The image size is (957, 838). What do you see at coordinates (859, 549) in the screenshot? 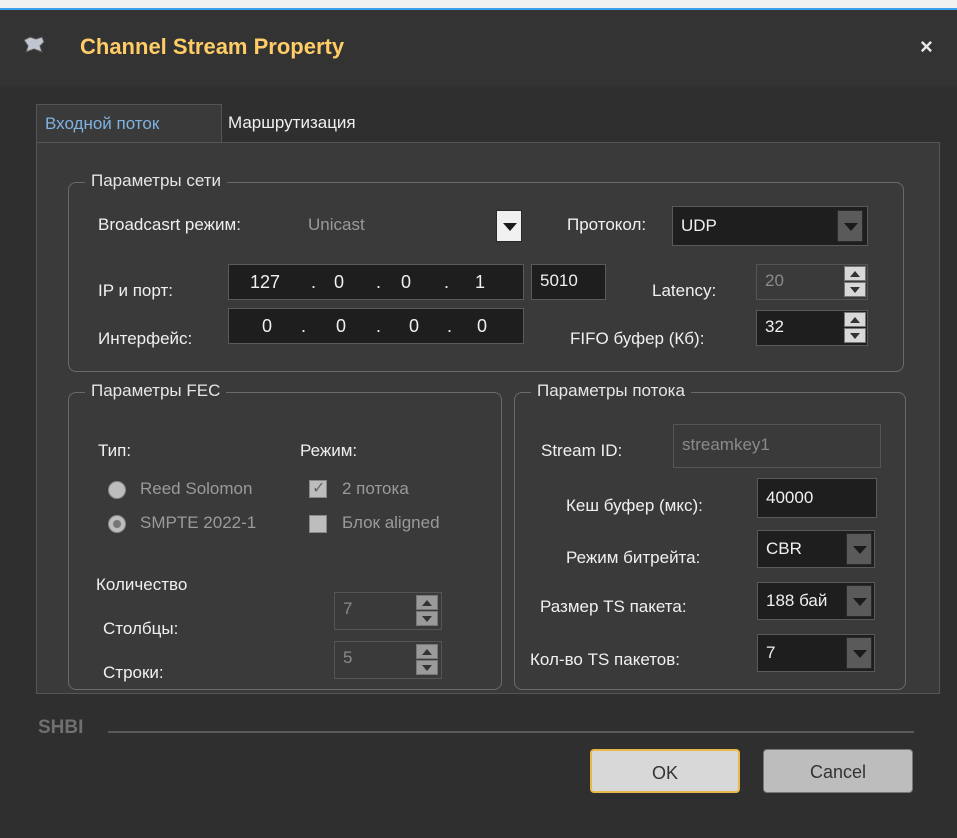
I see `bitrate-dropdown-button` at bounding box center [859, 549].